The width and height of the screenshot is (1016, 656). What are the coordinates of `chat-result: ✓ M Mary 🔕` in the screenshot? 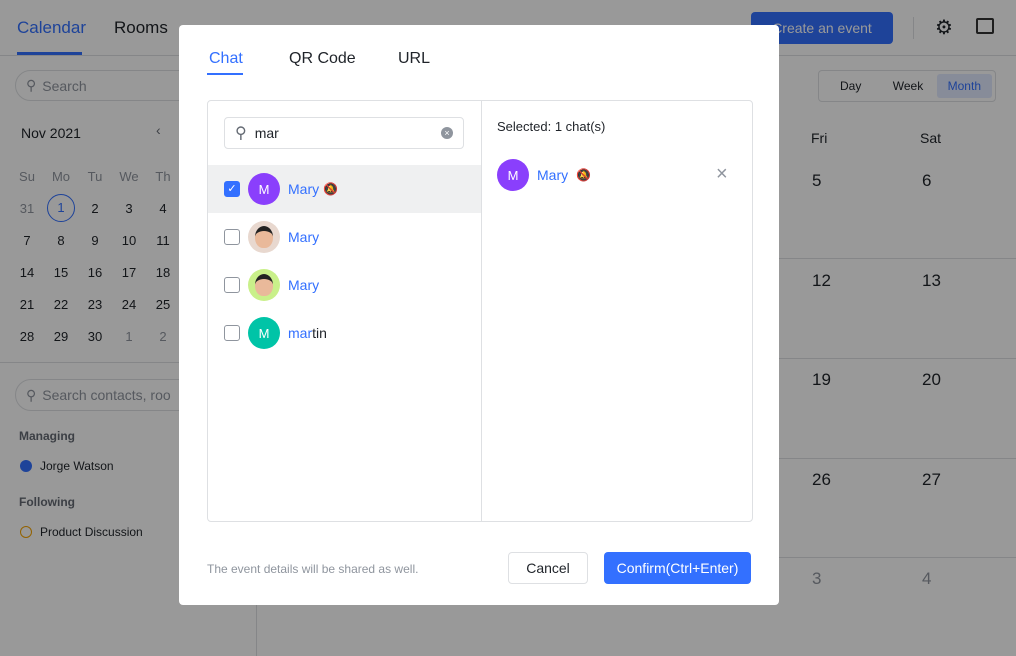 It's located at (344, 189).